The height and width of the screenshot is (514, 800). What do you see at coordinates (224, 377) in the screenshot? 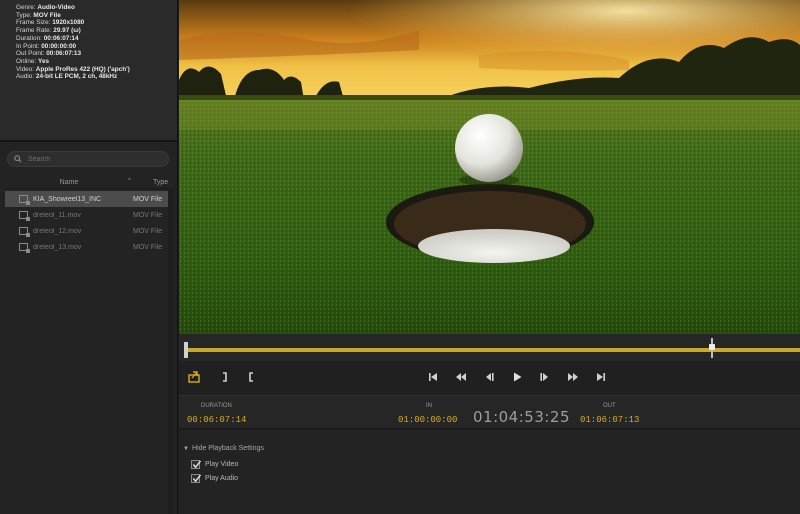
I see `mark-out-button` at bounding box center [224, 377].